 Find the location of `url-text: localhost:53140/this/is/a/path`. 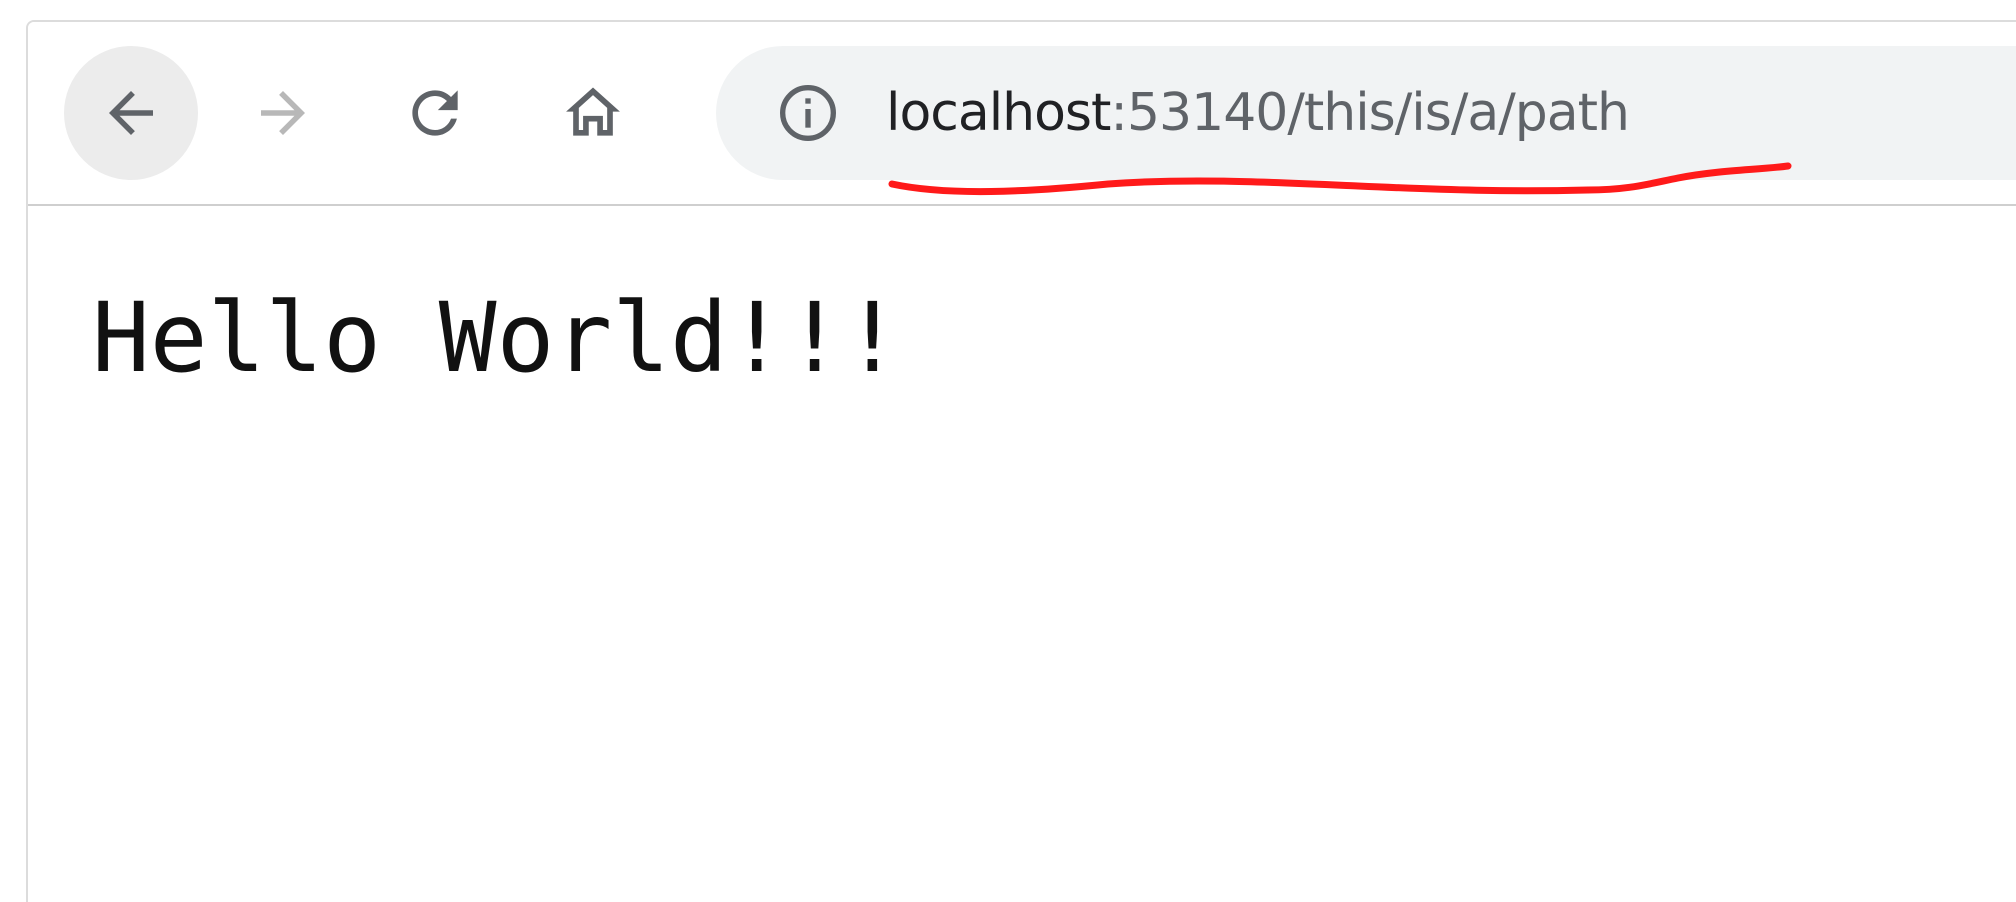

url-text: localhost:53140/this/is/a/path is located at coordinates (1258, 113).